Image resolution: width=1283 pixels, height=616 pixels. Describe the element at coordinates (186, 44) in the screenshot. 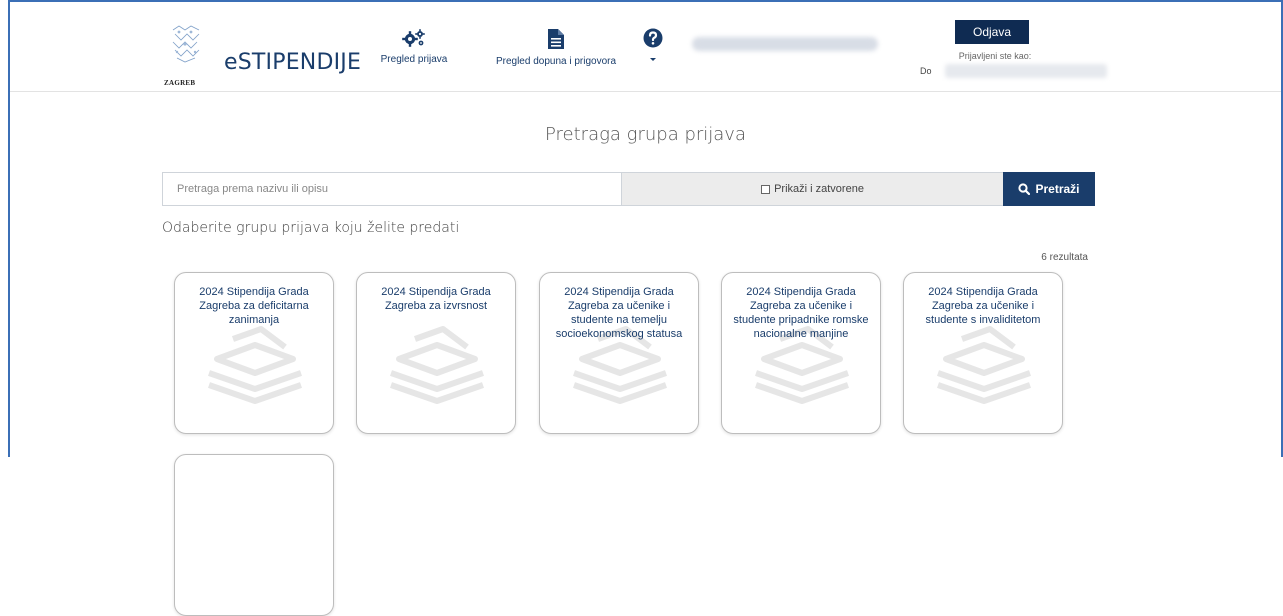

I see `city-crest-icon` at that location.